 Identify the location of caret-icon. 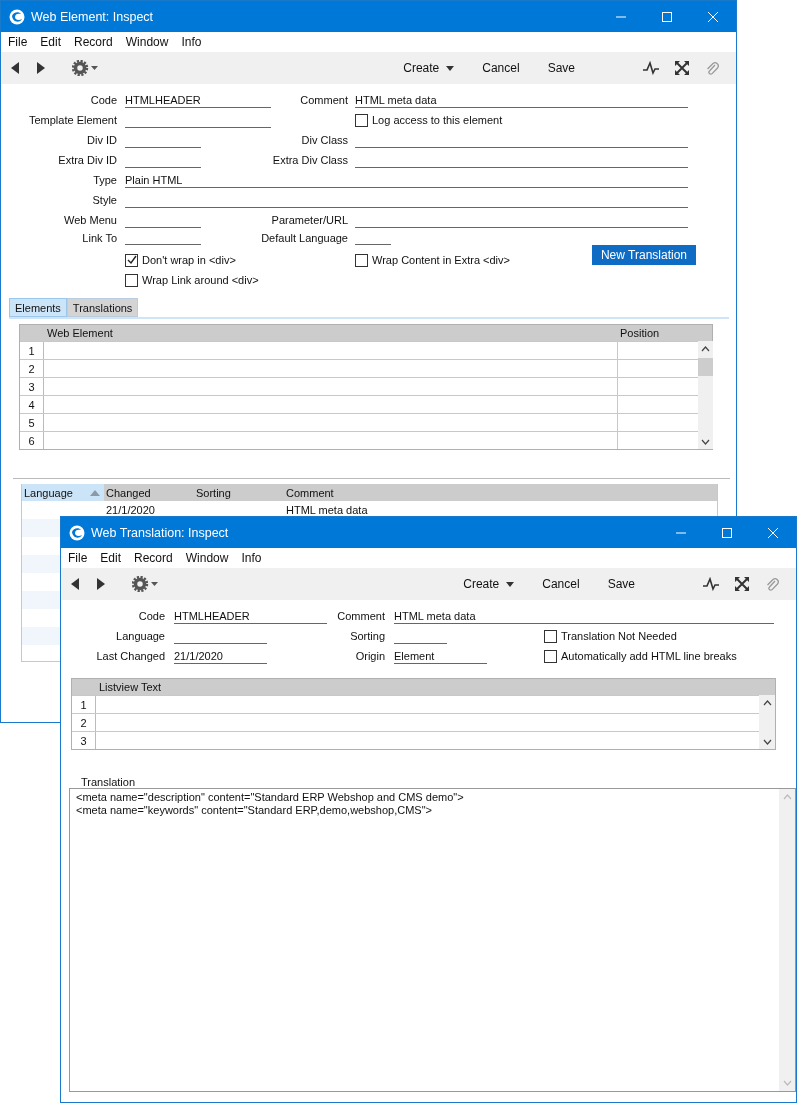
(450, 68).